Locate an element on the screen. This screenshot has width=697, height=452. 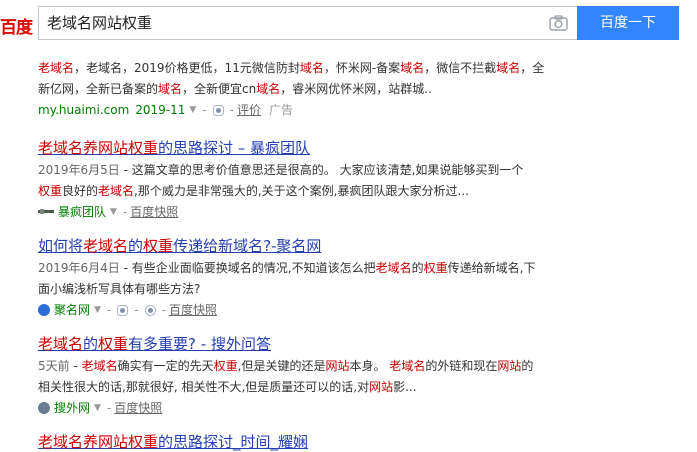
text: ，全新便宜cn is located at coordinates (219, 89).